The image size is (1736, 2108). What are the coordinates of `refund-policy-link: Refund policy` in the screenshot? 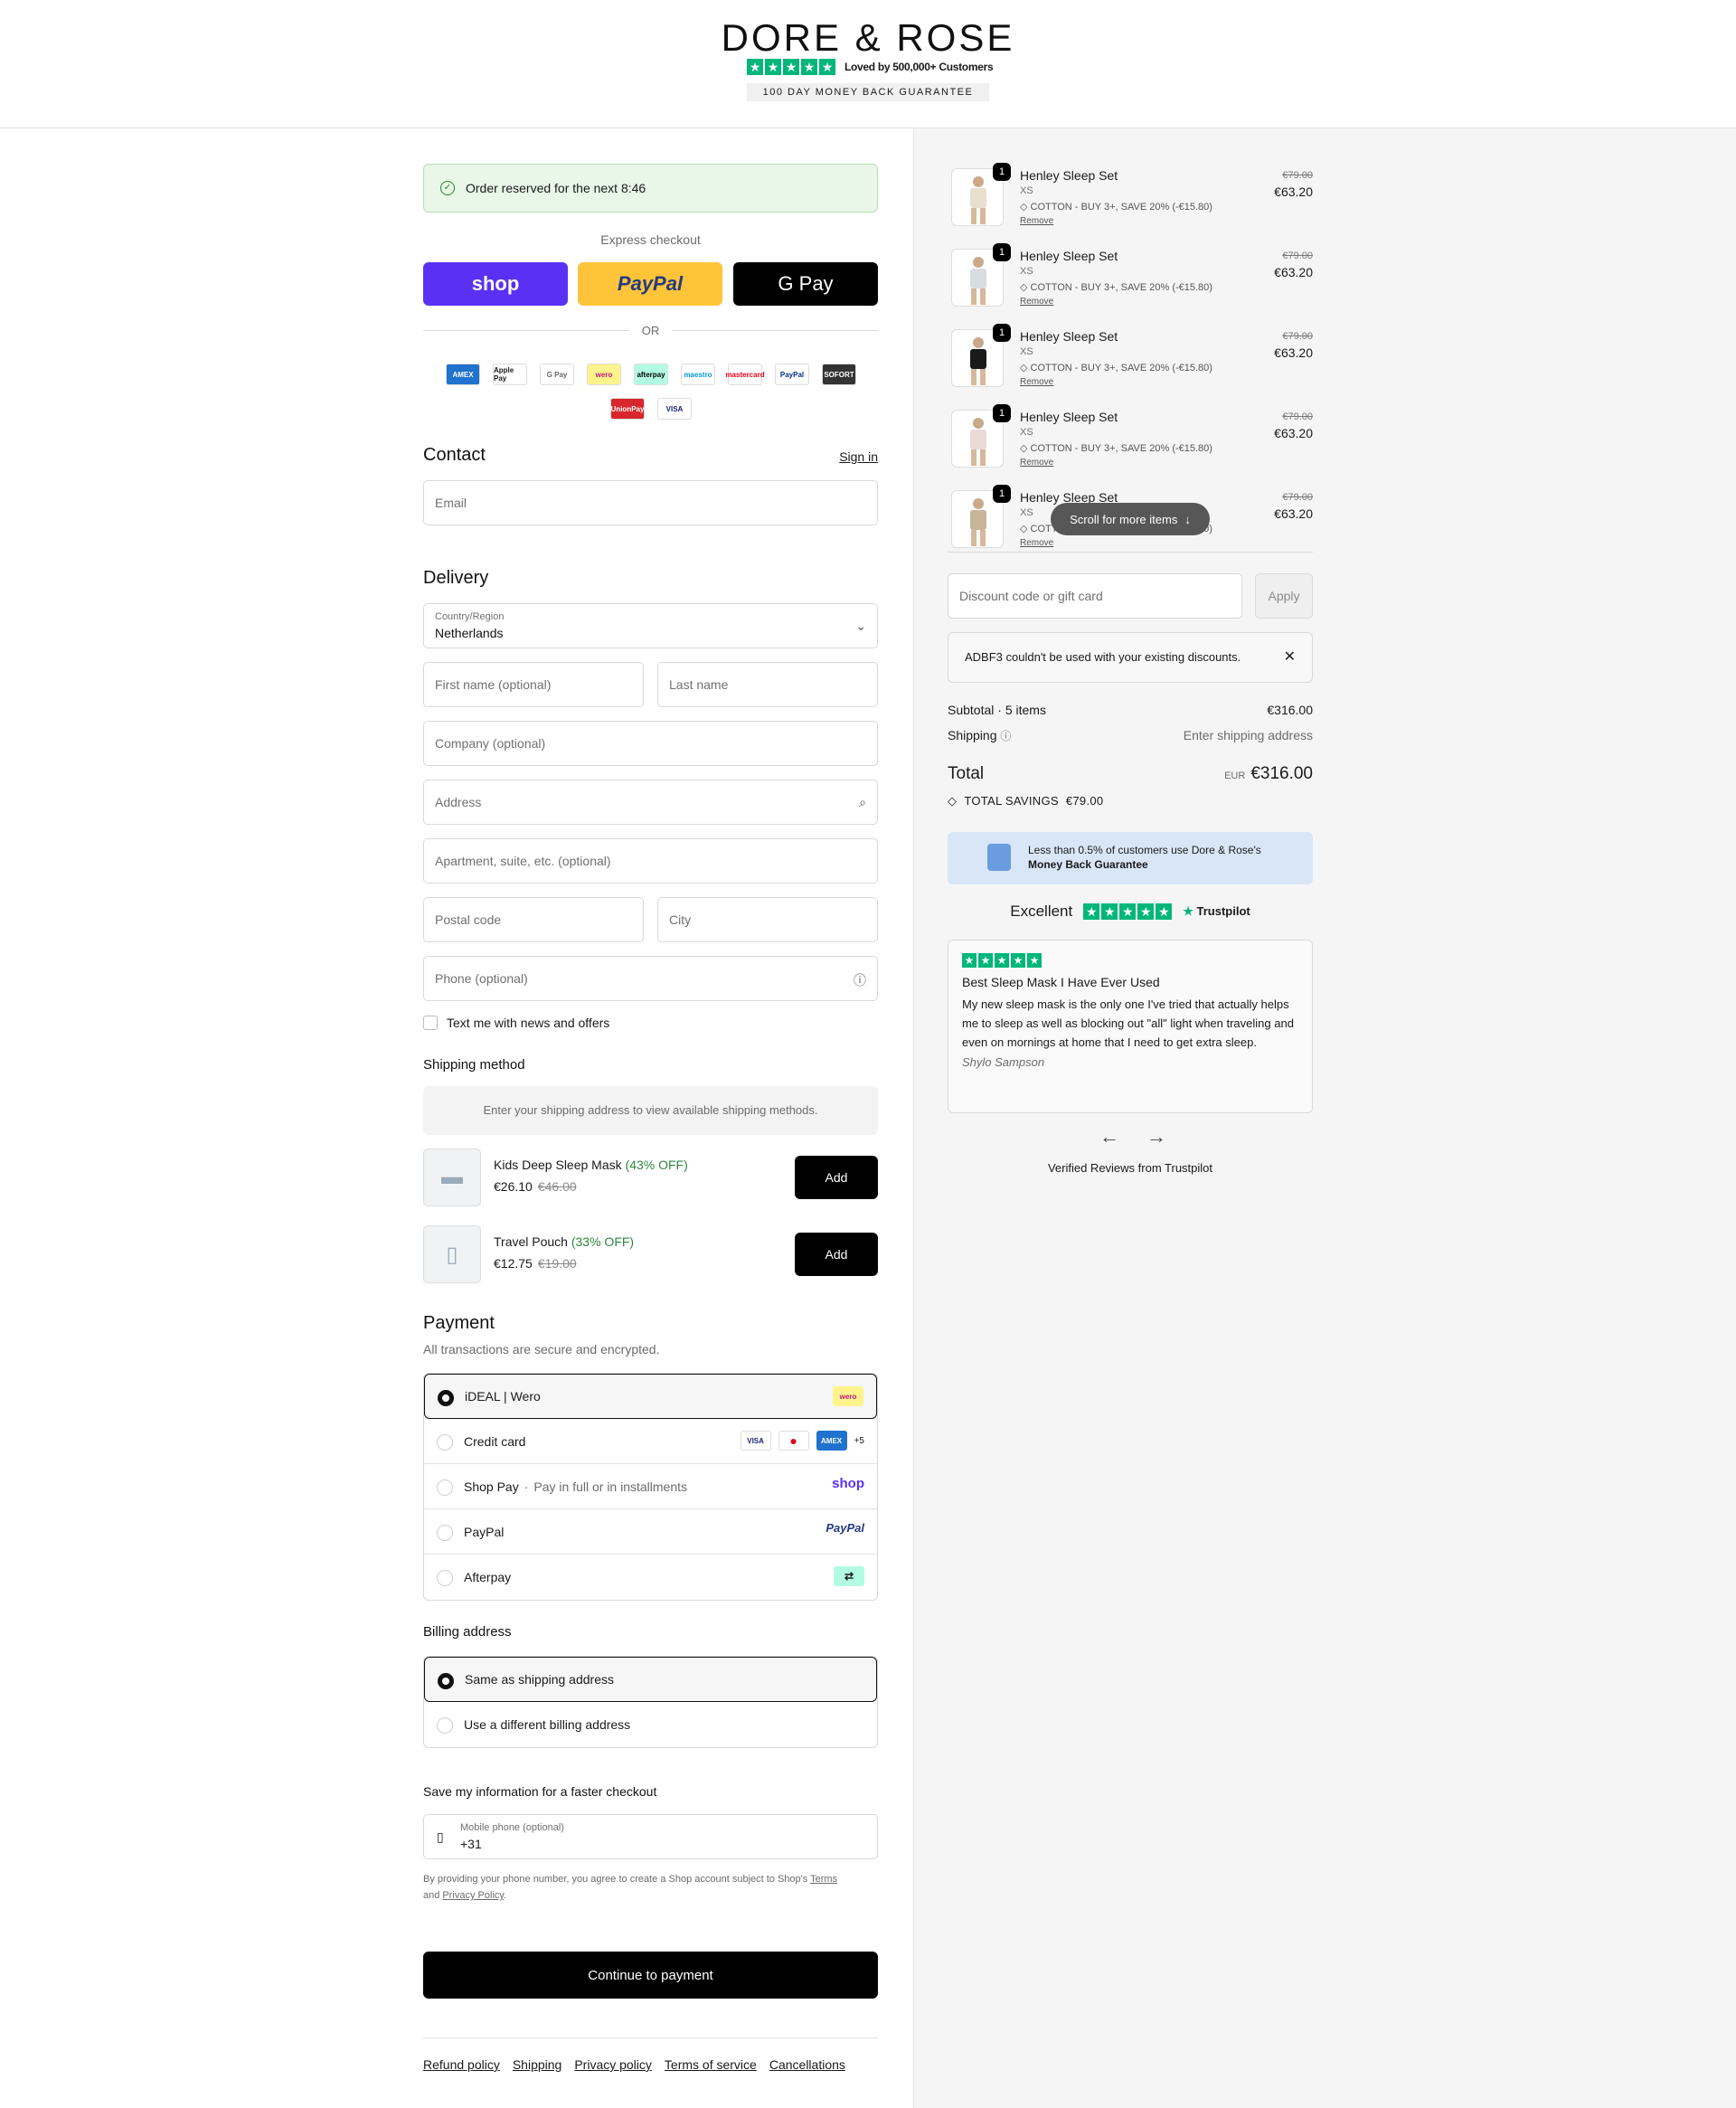 It's located at (462, 2064).